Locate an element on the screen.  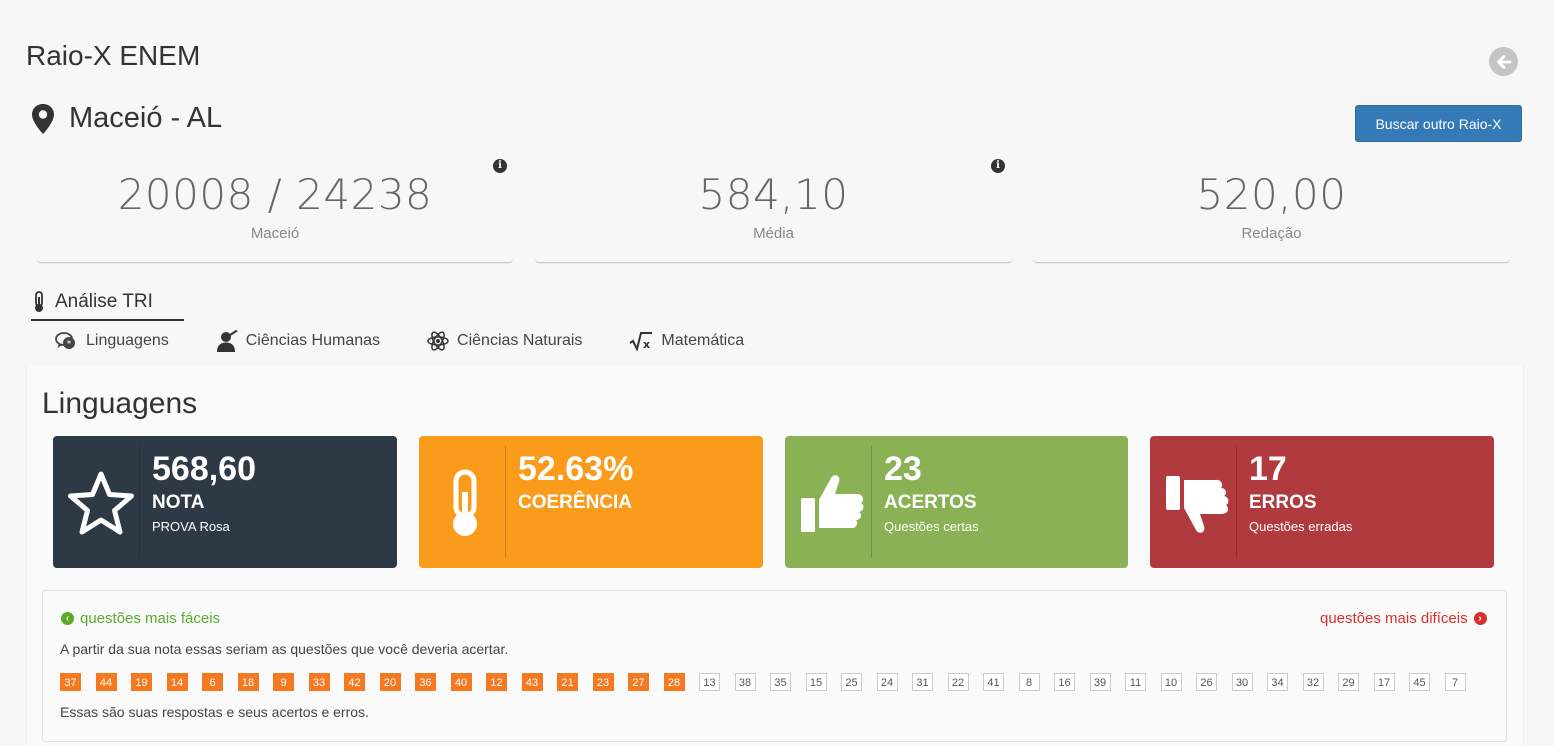
tab-linguagens: * Linguagens is located at coordinates (112, 341).